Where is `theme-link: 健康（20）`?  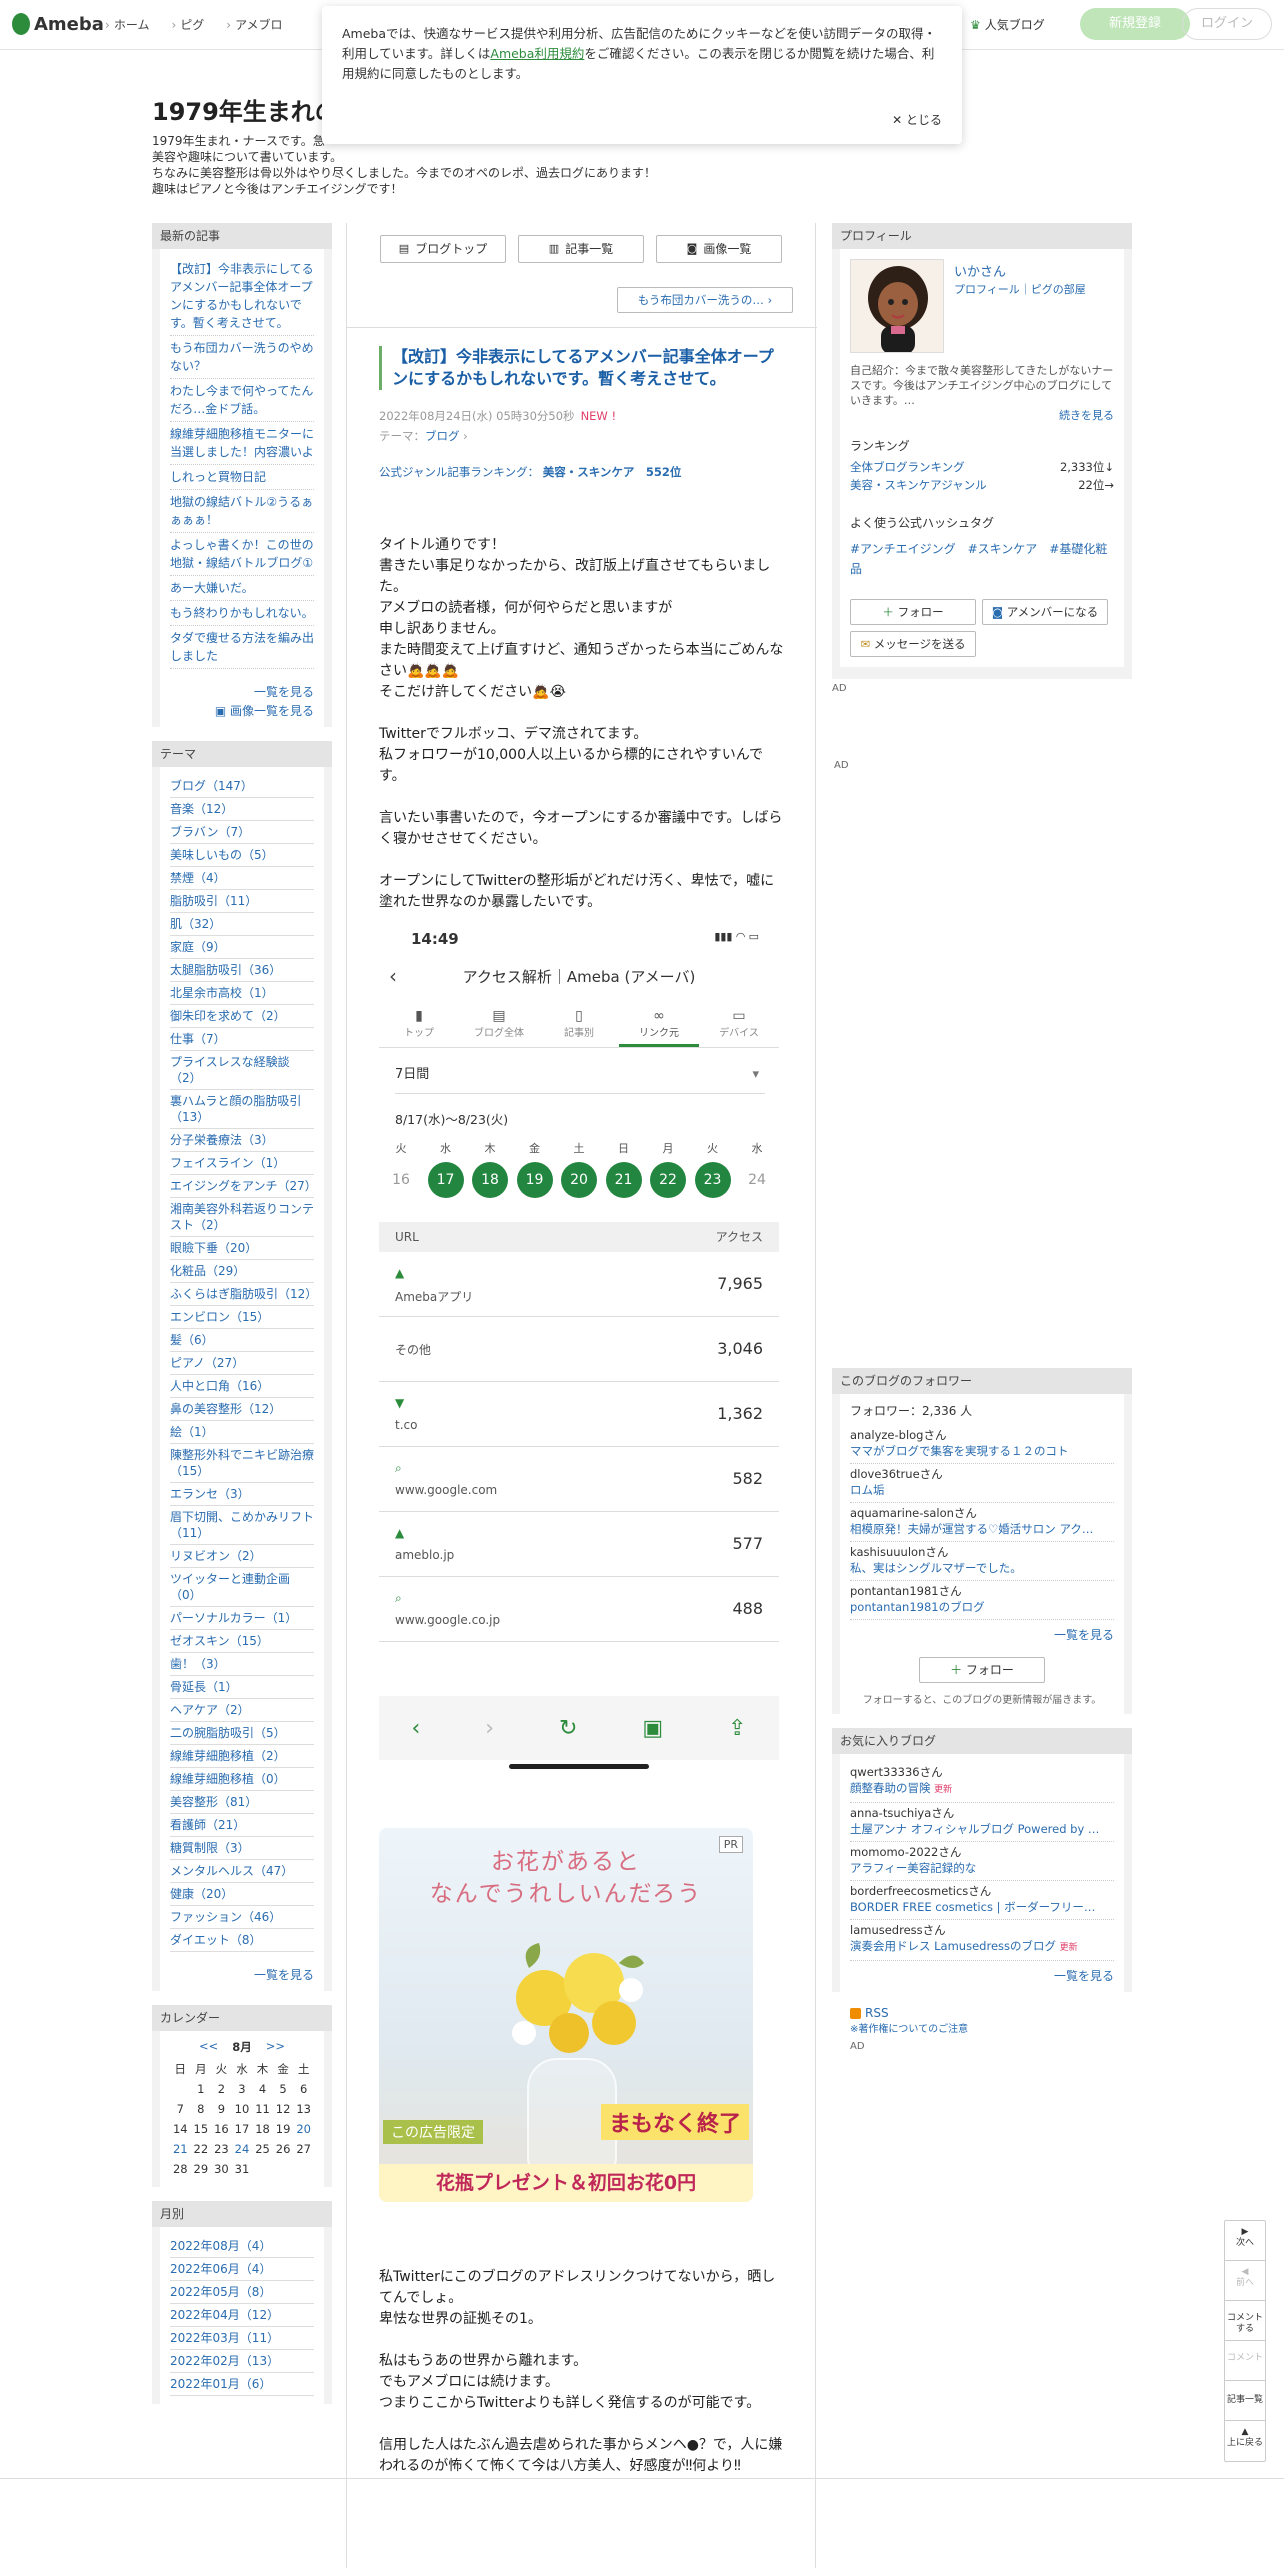
theme-link: 健康（20） is located at coordinates (242, 1894).